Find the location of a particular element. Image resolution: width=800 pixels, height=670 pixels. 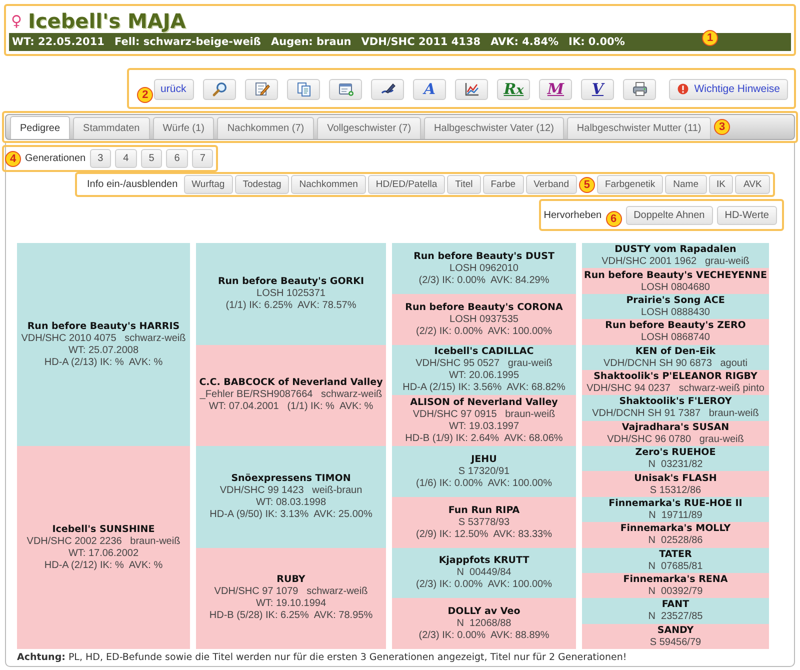

ancestor-name: SANDY is located at coordinates (675, 630).